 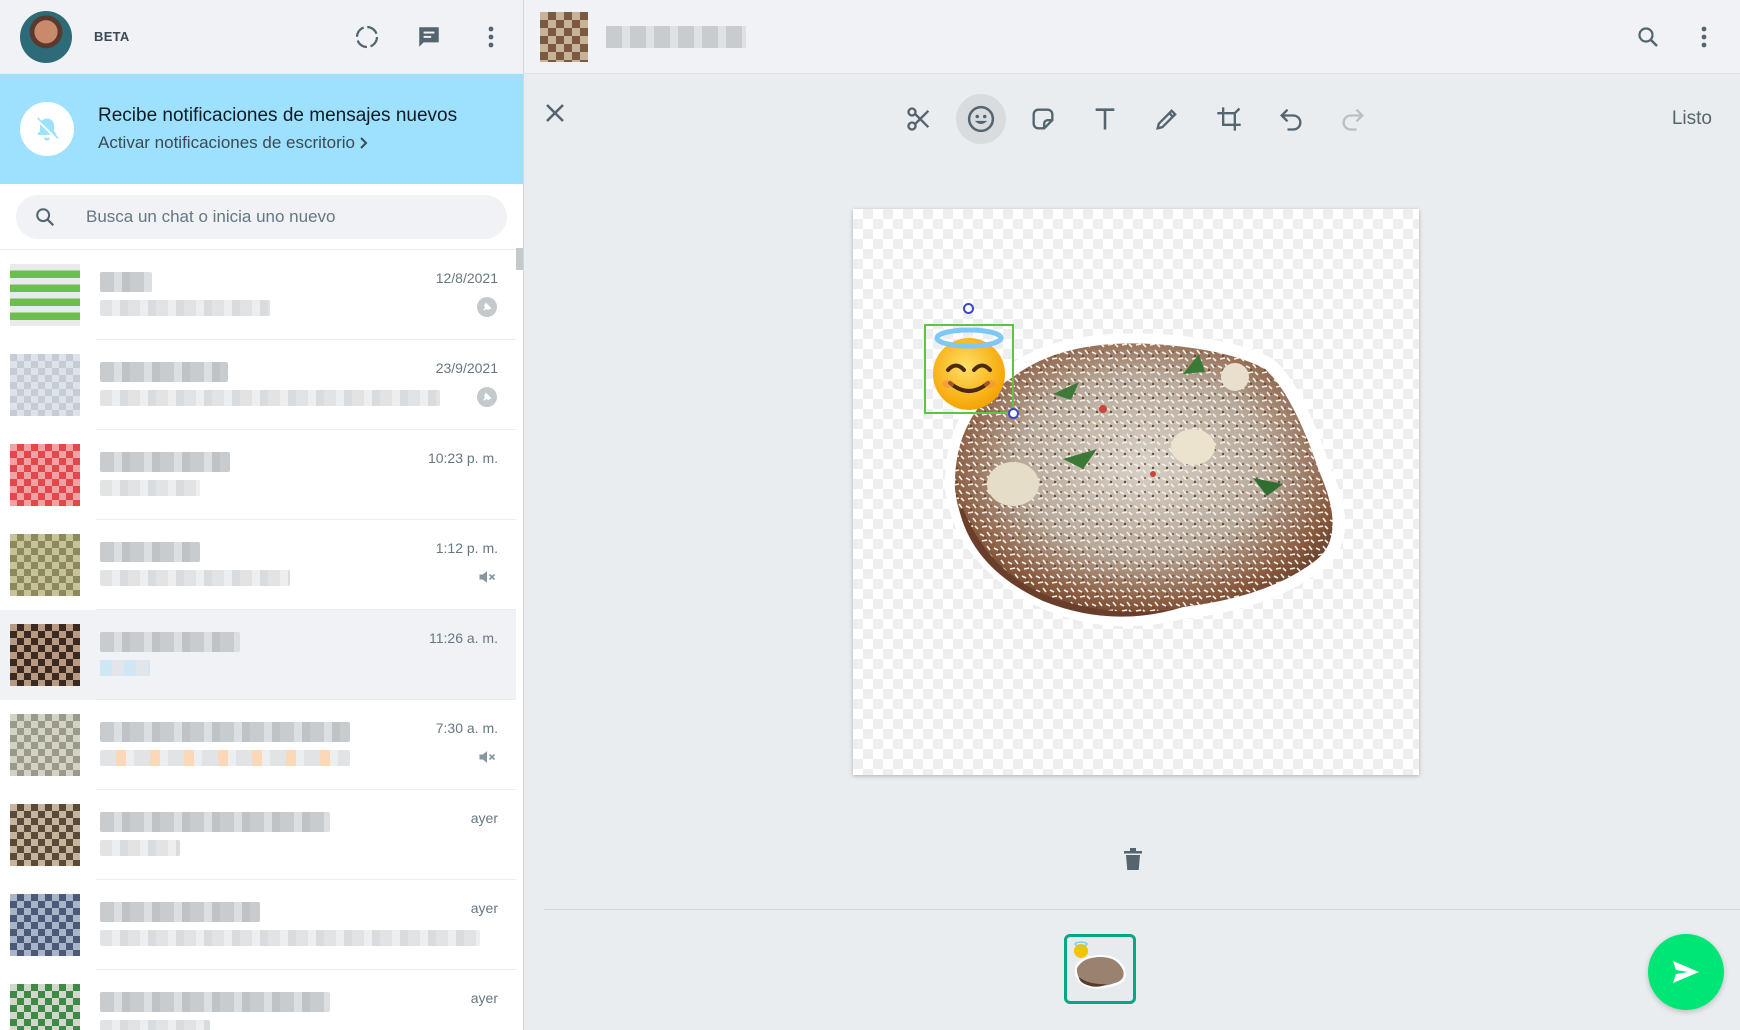 I want to click on close-editor-button, so click(x=555, y=115).